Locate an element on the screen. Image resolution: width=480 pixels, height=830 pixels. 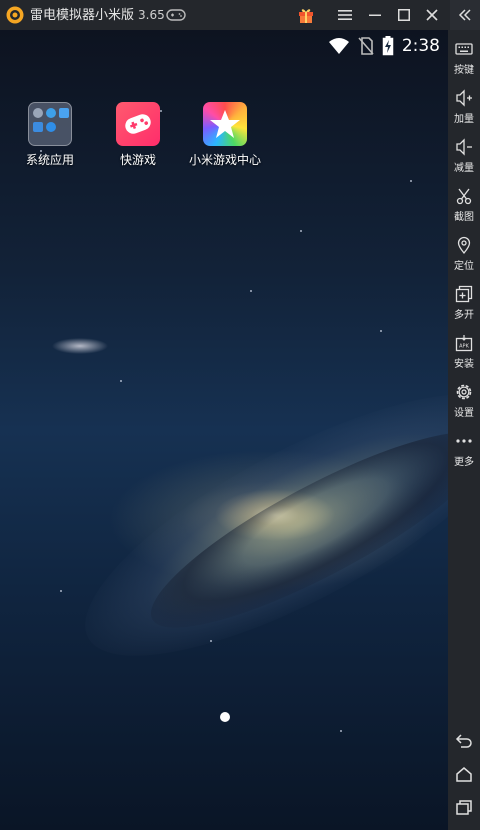
collapse-sidebar-button is located at coordinates (465, 15).